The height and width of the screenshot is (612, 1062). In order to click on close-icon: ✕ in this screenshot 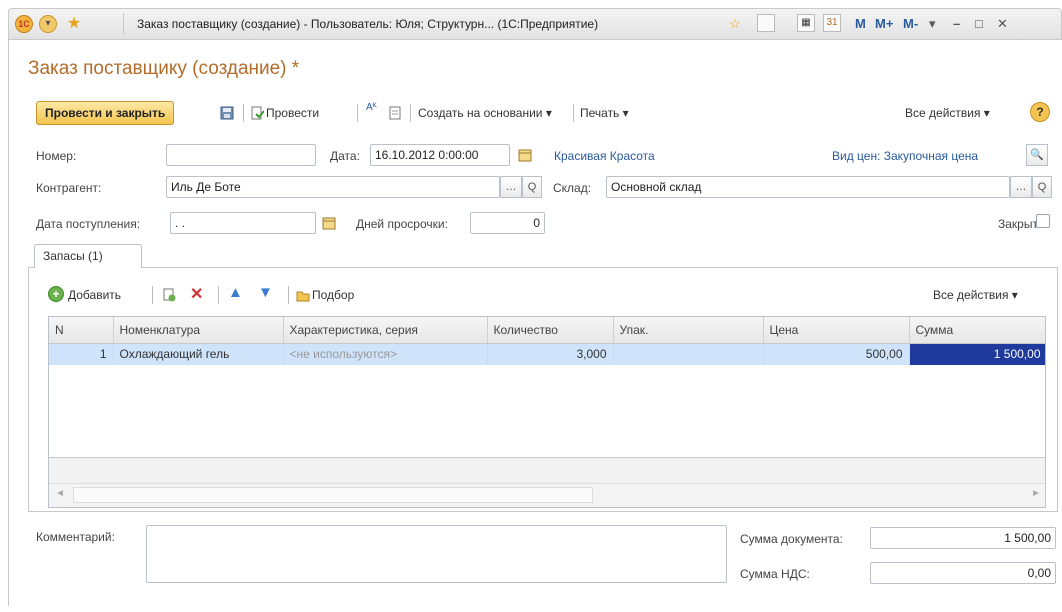, I will do `click(1002, 24)`.